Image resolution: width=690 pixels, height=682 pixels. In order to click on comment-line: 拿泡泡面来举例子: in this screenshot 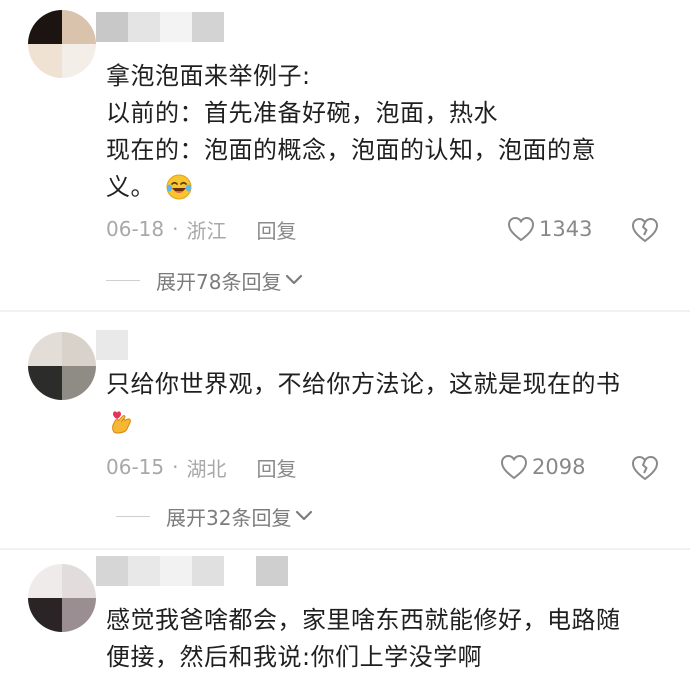, I will do `click(208, 76)`.